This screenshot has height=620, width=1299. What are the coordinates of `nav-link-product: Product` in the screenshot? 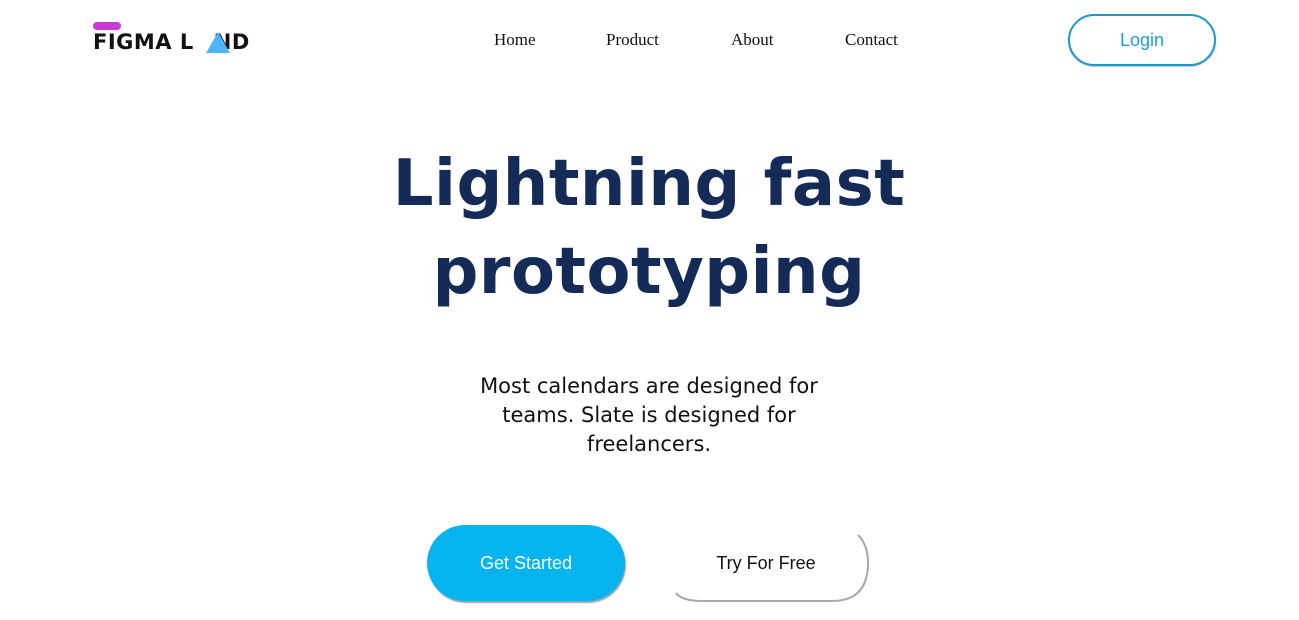 It's located at (632, 40).